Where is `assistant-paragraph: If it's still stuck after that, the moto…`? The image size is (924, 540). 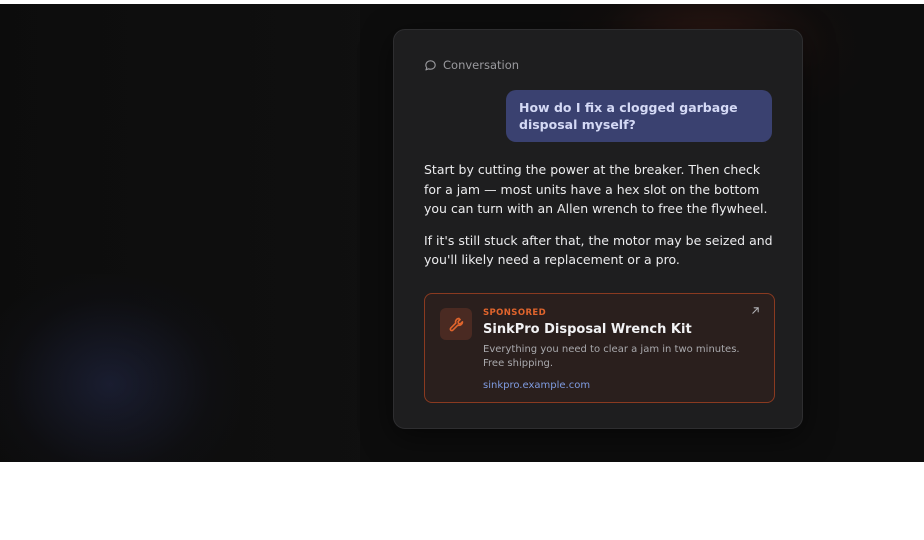
assistant-paragraph: If it's still stuck after that, the moto… is located at coordinates (598, 250).